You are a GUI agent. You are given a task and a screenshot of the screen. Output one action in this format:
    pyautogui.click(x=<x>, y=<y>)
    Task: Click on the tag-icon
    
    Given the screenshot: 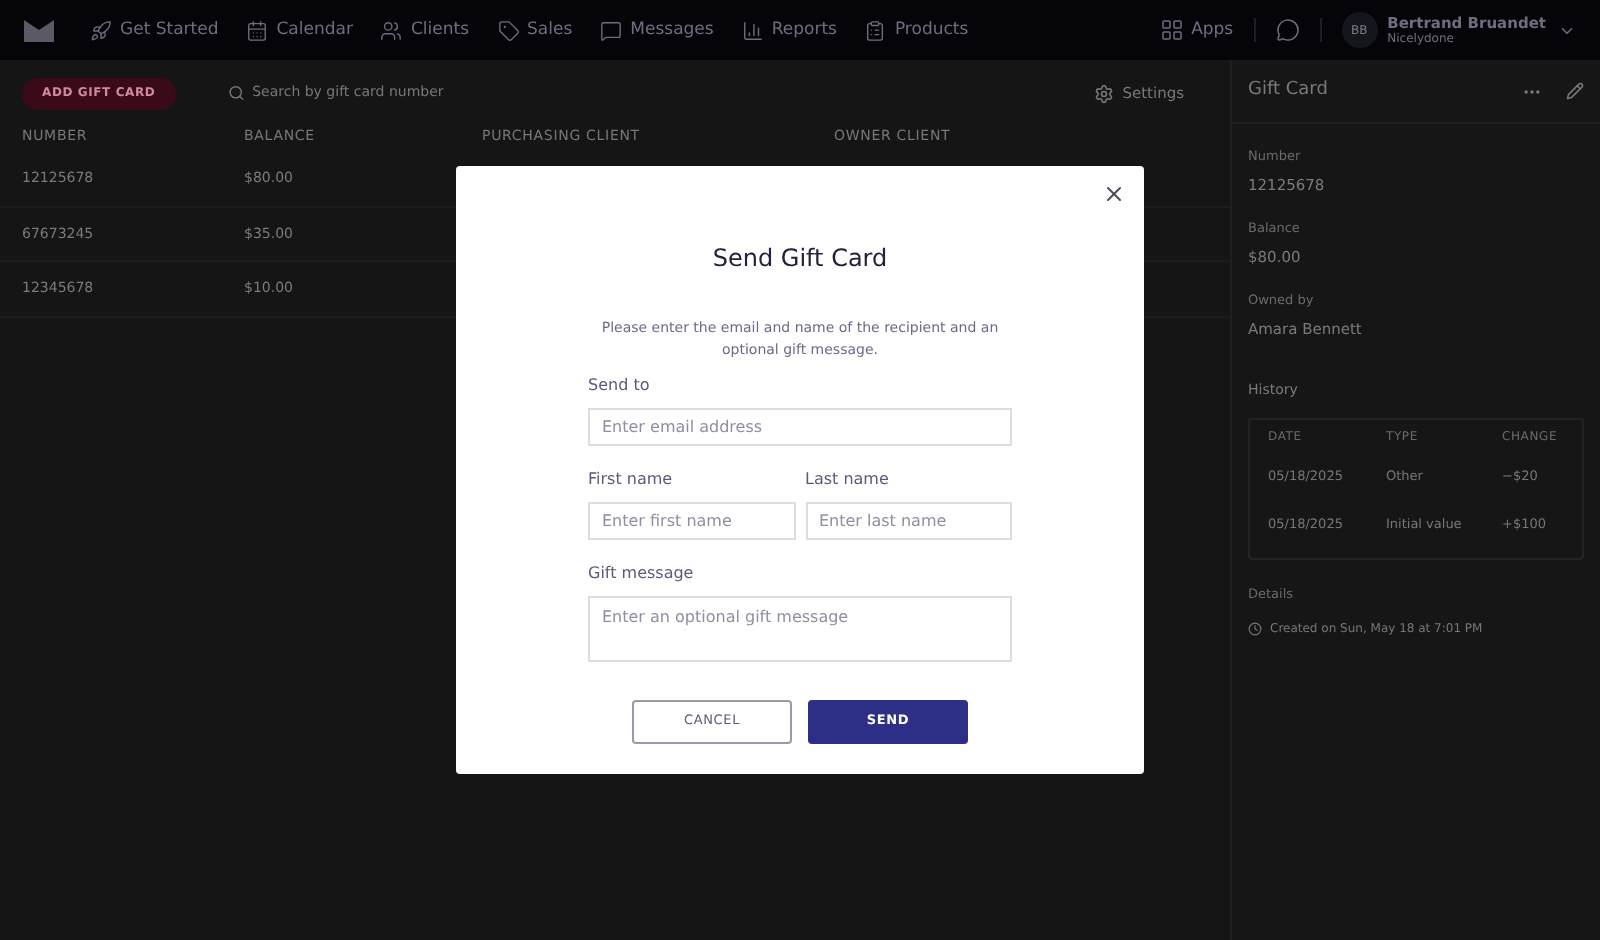 What is the action you would take?
    pyautogui.click(x=508, y=30)
    